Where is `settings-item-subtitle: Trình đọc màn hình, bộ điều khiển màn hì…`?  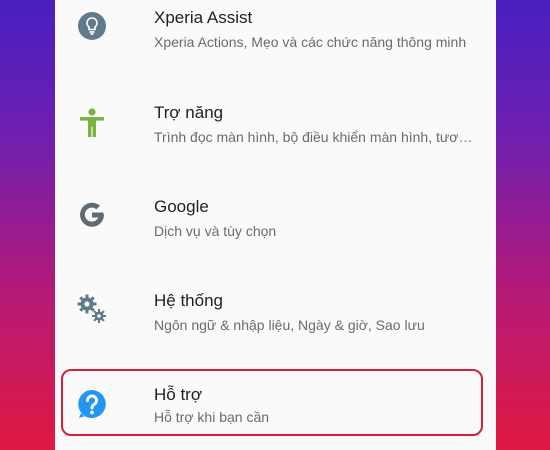
settings-item-subtitle: Trình đọc màn hình, bộ điều khiển màn hì… is located at coordinates (317, 137).